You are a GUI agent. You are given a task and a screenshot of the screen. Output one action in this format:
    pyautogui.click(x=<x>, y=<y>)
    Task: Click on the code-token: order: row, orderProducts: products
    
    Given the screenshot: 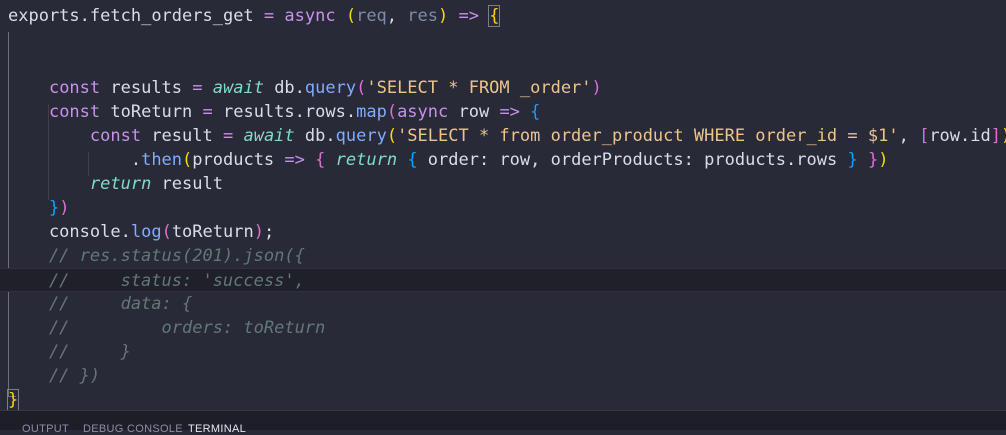 What is the action you would take?
    pyautogui.click(x=602, y=160)
    